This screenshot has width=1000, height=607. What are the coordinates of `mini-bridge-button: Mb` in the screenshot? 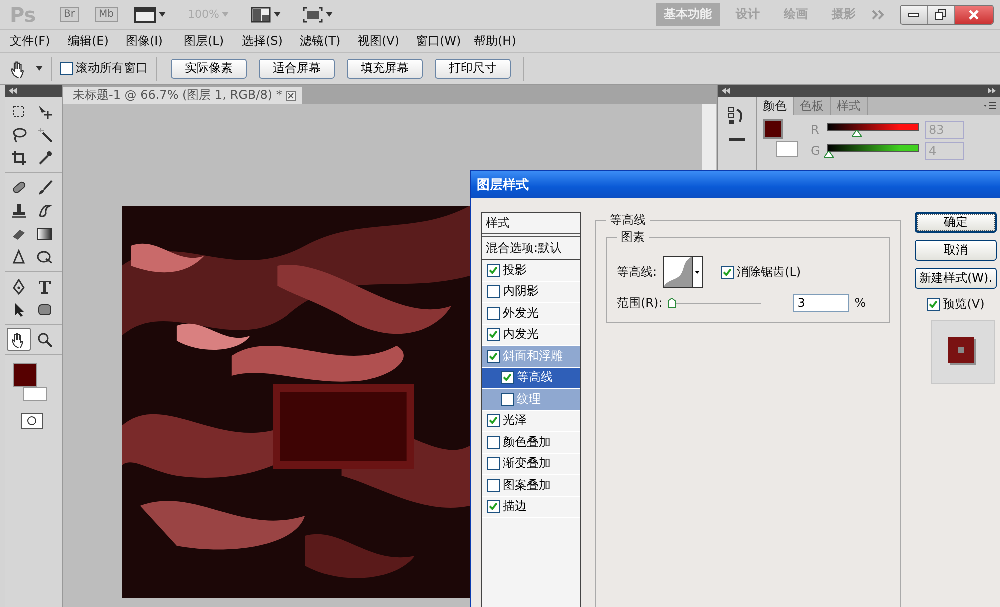 It's located at (106, 14).